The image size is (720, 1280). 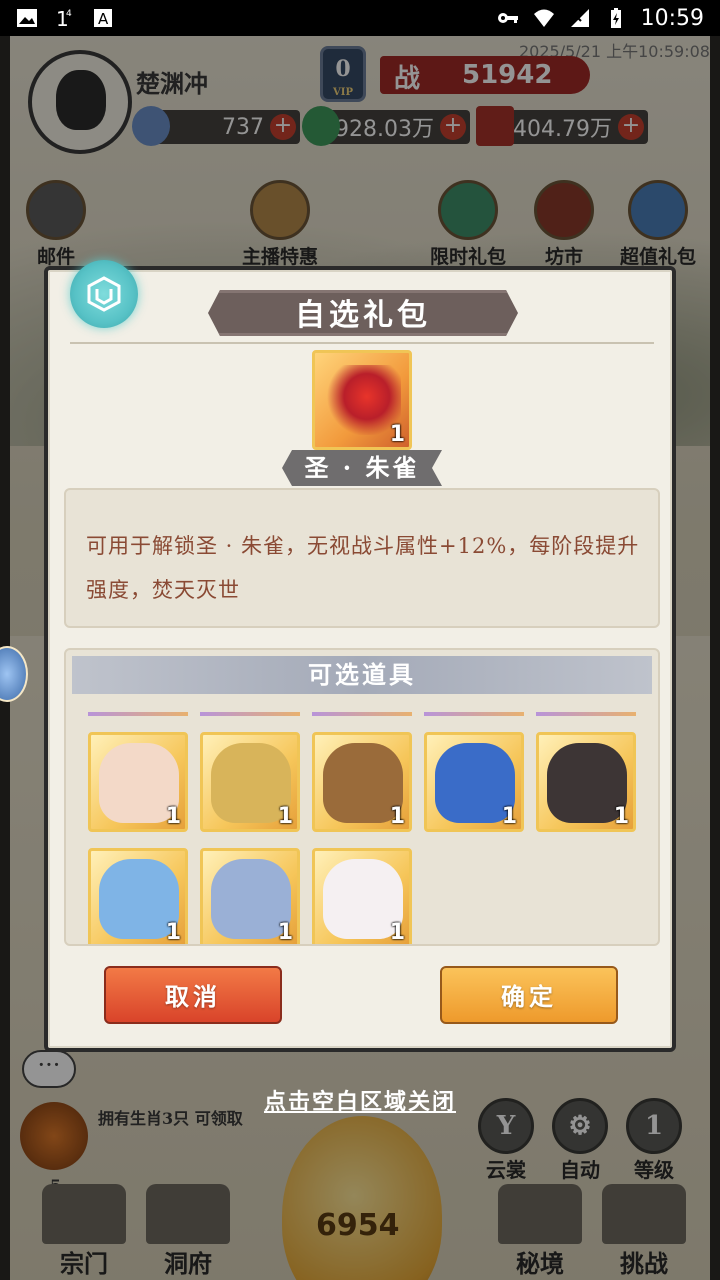 I want to click on option-black-dragon: 1, so click(x=586, y=782).